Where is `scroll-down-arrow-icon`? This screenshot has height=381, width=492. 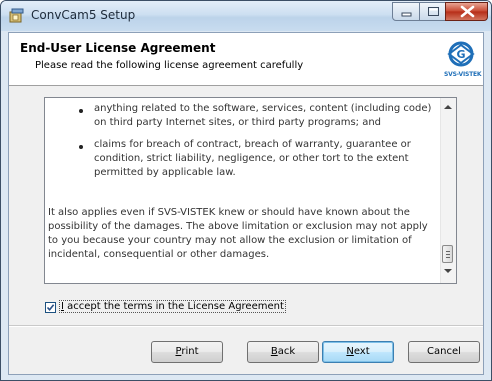
scroll-down-arrow-icon is located at coordinates (448, 271).